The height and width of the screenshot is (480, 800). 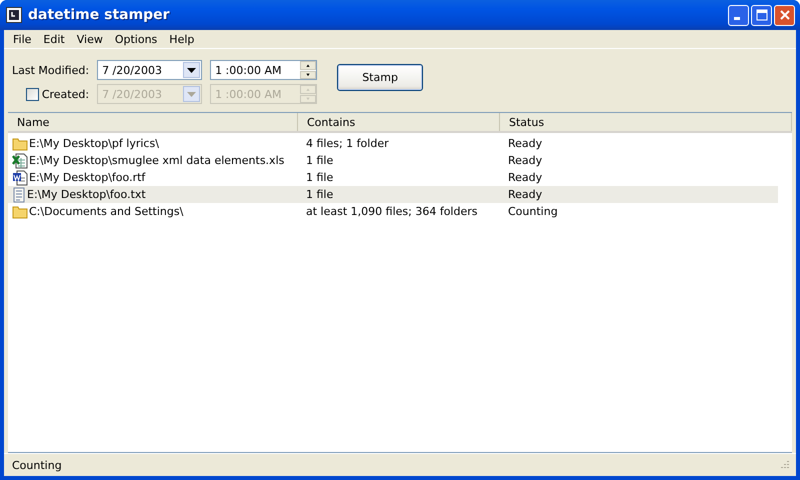 I want to click on menu-item: Help, so click(x=181, y=39).